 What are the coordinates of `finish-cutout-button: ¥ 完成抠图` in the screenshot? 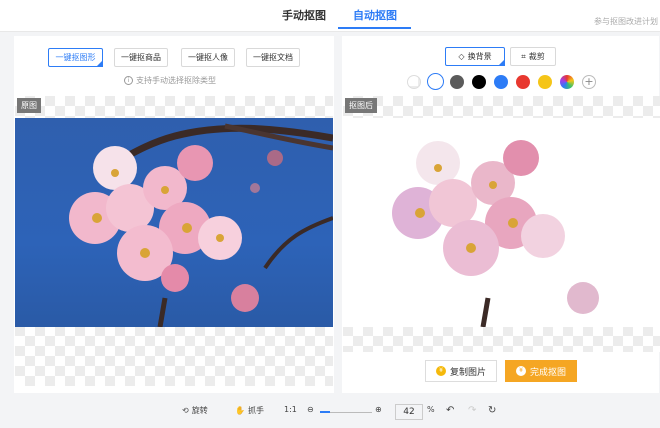 It's located at (541, 371).